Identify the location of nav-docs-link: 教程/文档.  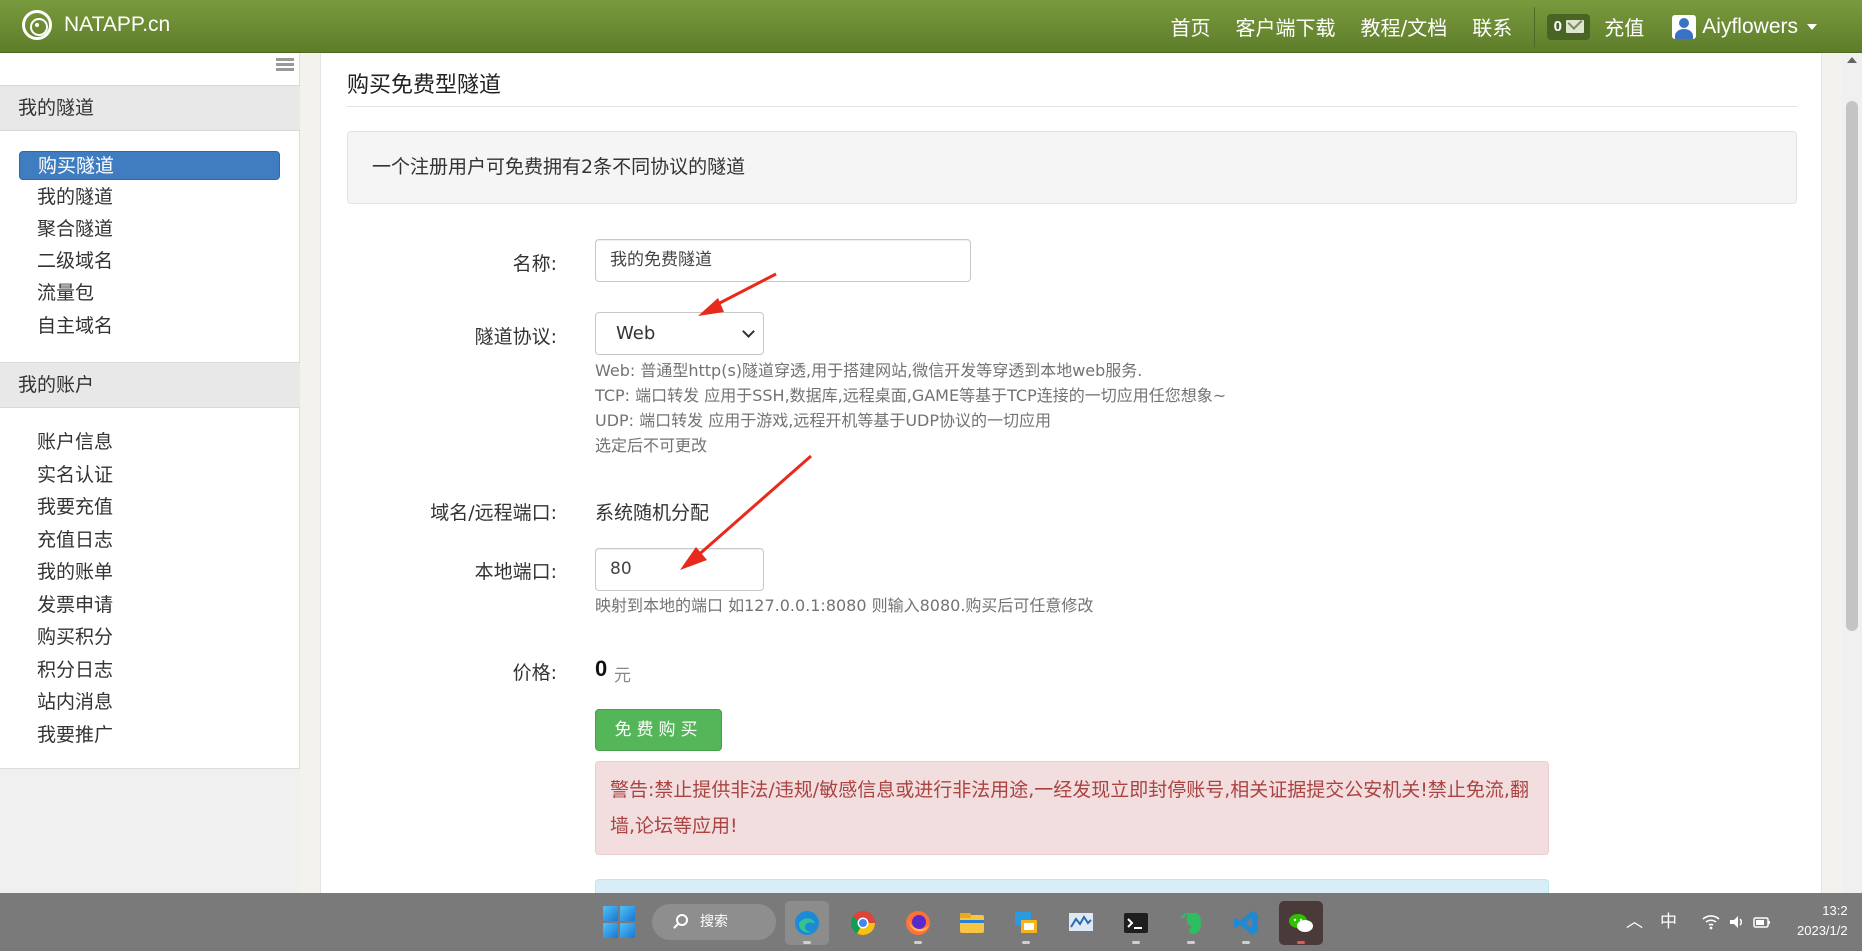
(1404, 26).